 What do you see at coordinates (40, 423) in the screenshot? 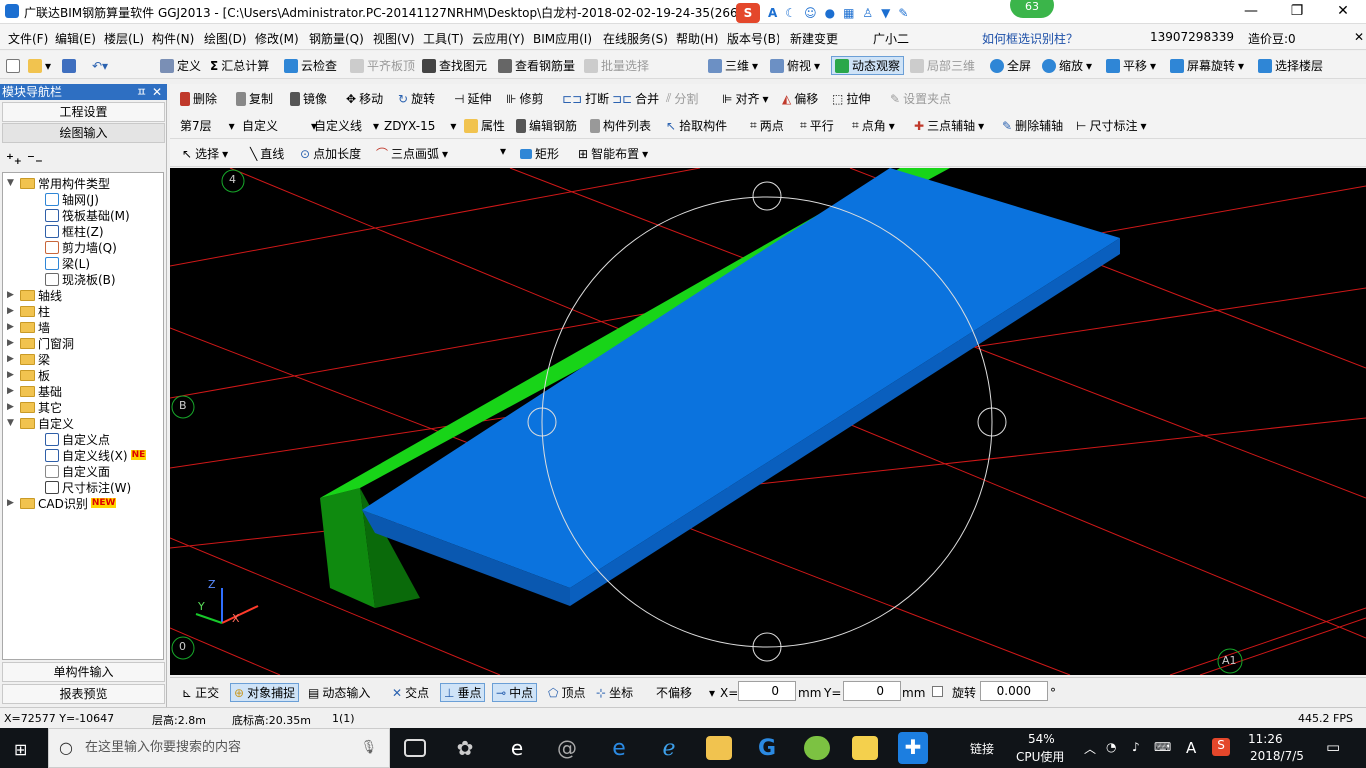
I see `tree-item: ▼ 自定义` at bounding box center [40, 423].